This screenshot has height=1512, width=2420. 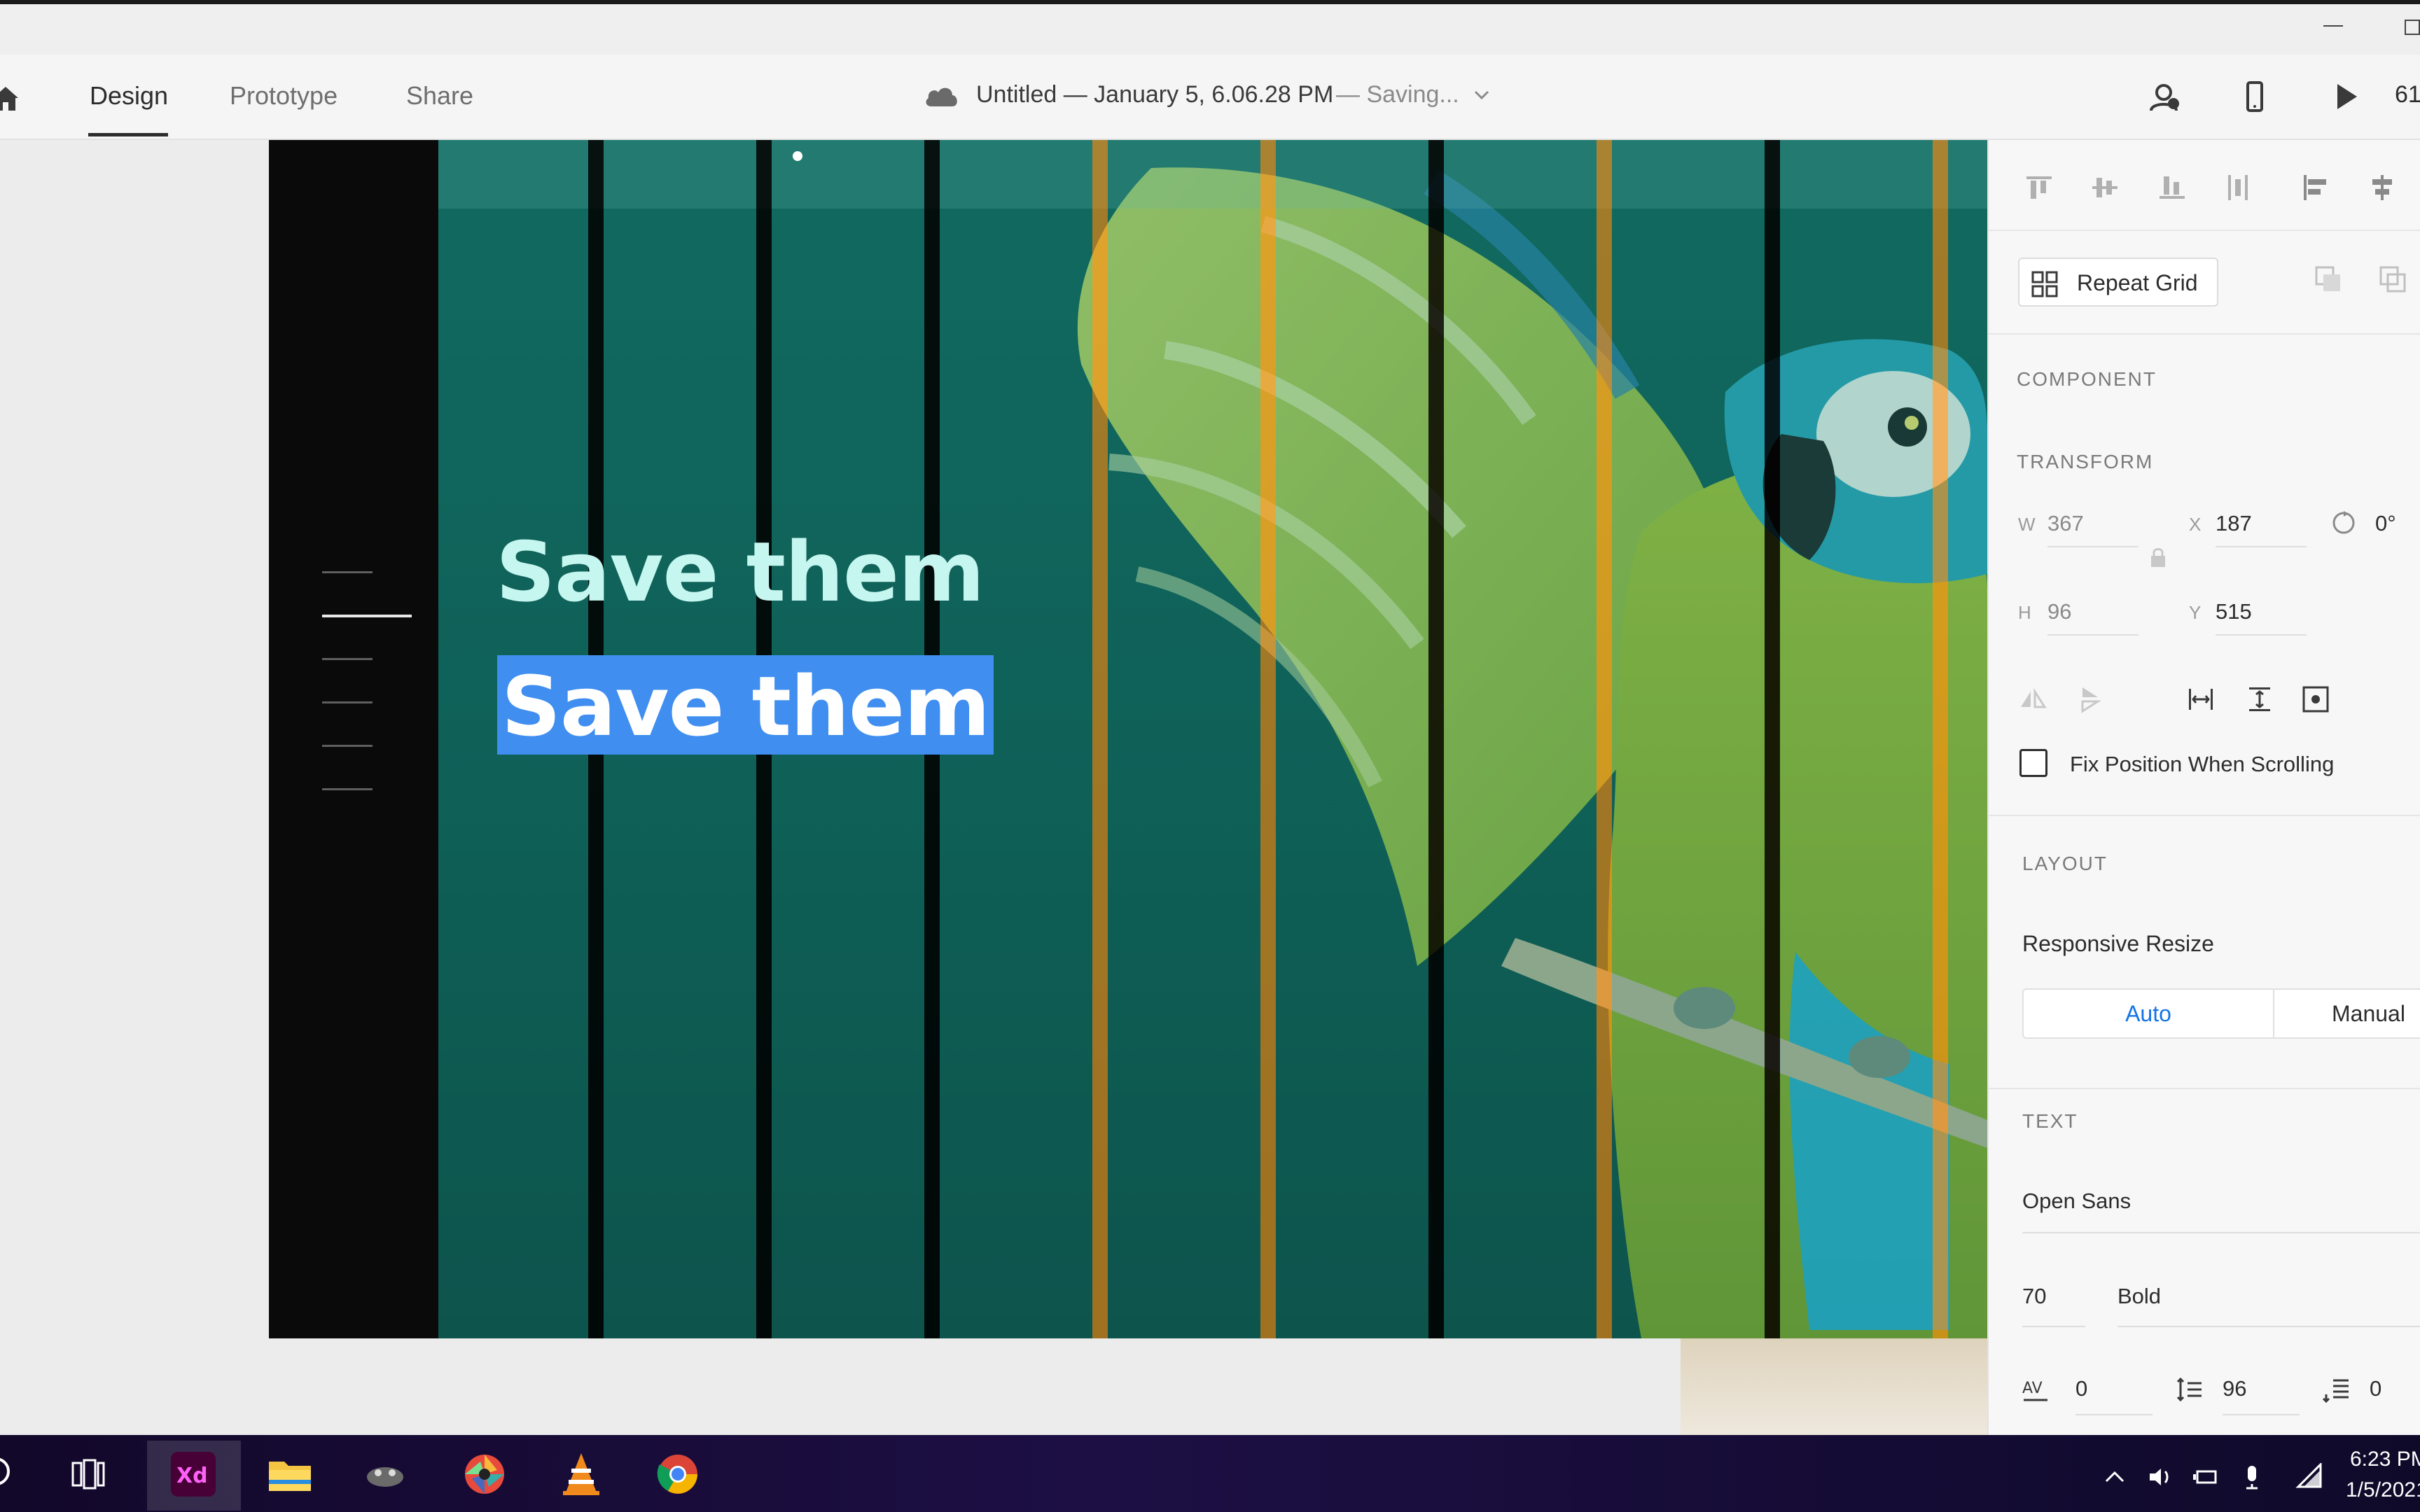 I want to click on tab-share: Share, so click(x=439, y=96).